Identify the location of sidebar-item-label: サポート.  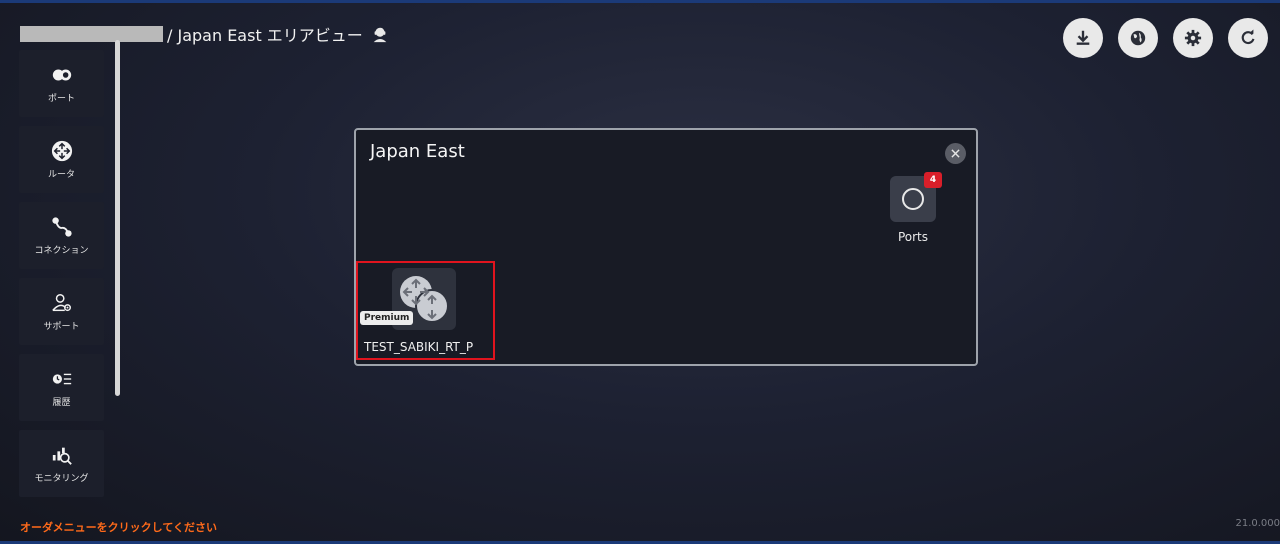
(61, 326).